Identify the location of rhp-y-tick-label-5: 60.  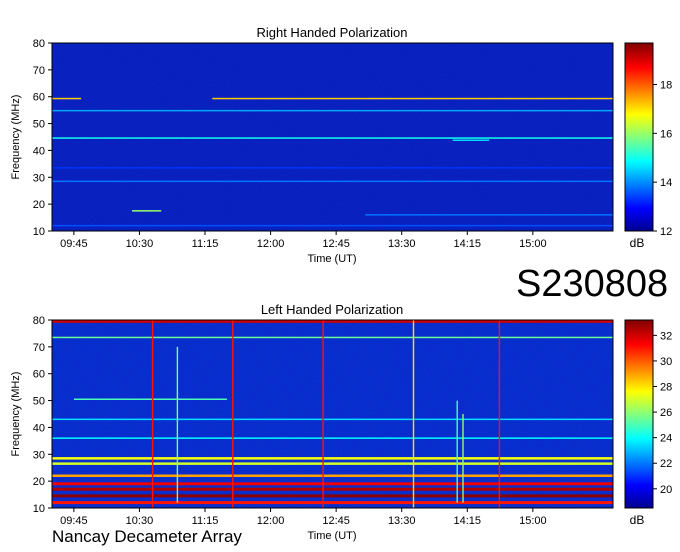
(39, 98).